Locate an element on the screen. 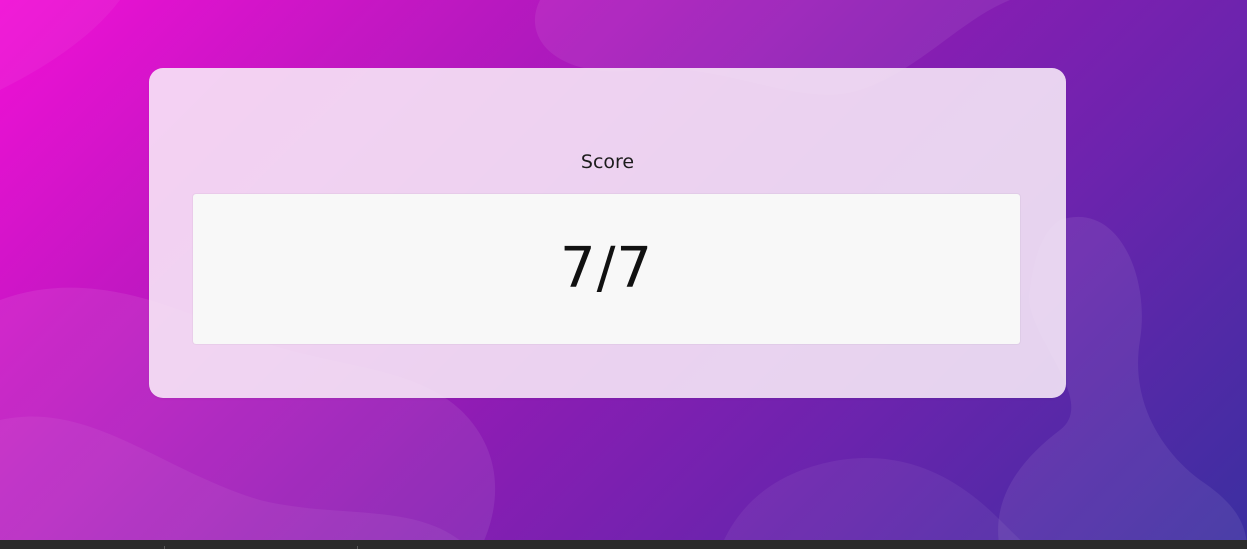 The height and width of the screenshot is (549, 1247). taskbar is located at coordinates (623, 544).